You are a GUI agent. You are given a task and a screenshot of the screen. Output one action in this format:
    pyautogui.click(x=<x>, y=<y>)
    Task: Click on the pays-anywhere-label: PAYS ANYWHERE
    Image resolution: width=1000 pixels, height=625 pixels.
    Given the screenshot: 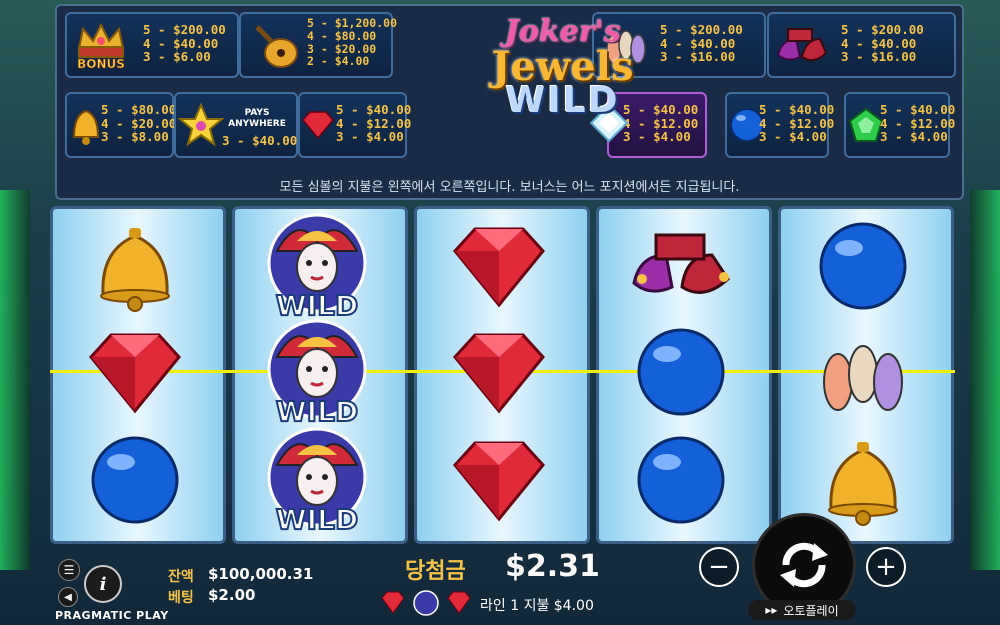 What is the action you would take?
    pyautogui.click(x=257, y=118)
    